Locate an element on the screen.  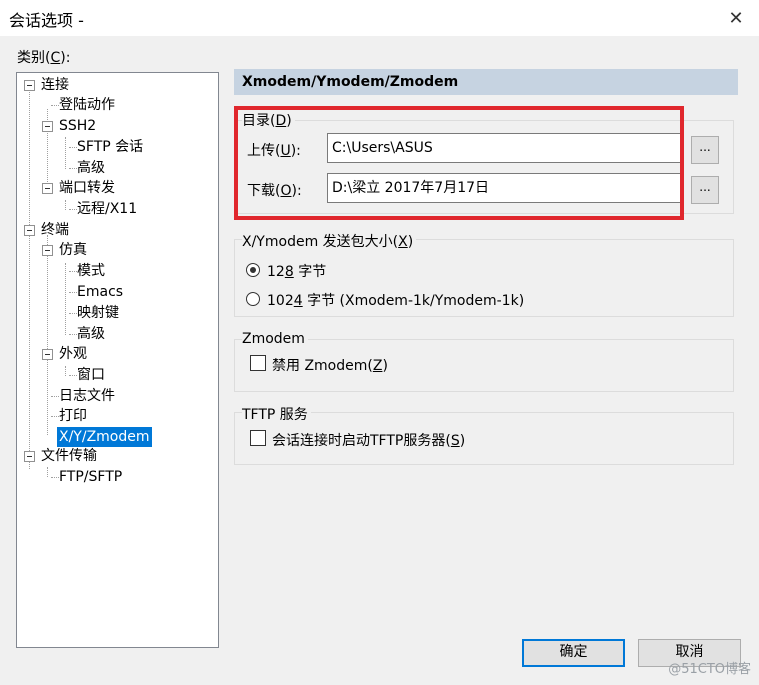
disable-zmodem-checkbox is located at coordinates (258, 363).